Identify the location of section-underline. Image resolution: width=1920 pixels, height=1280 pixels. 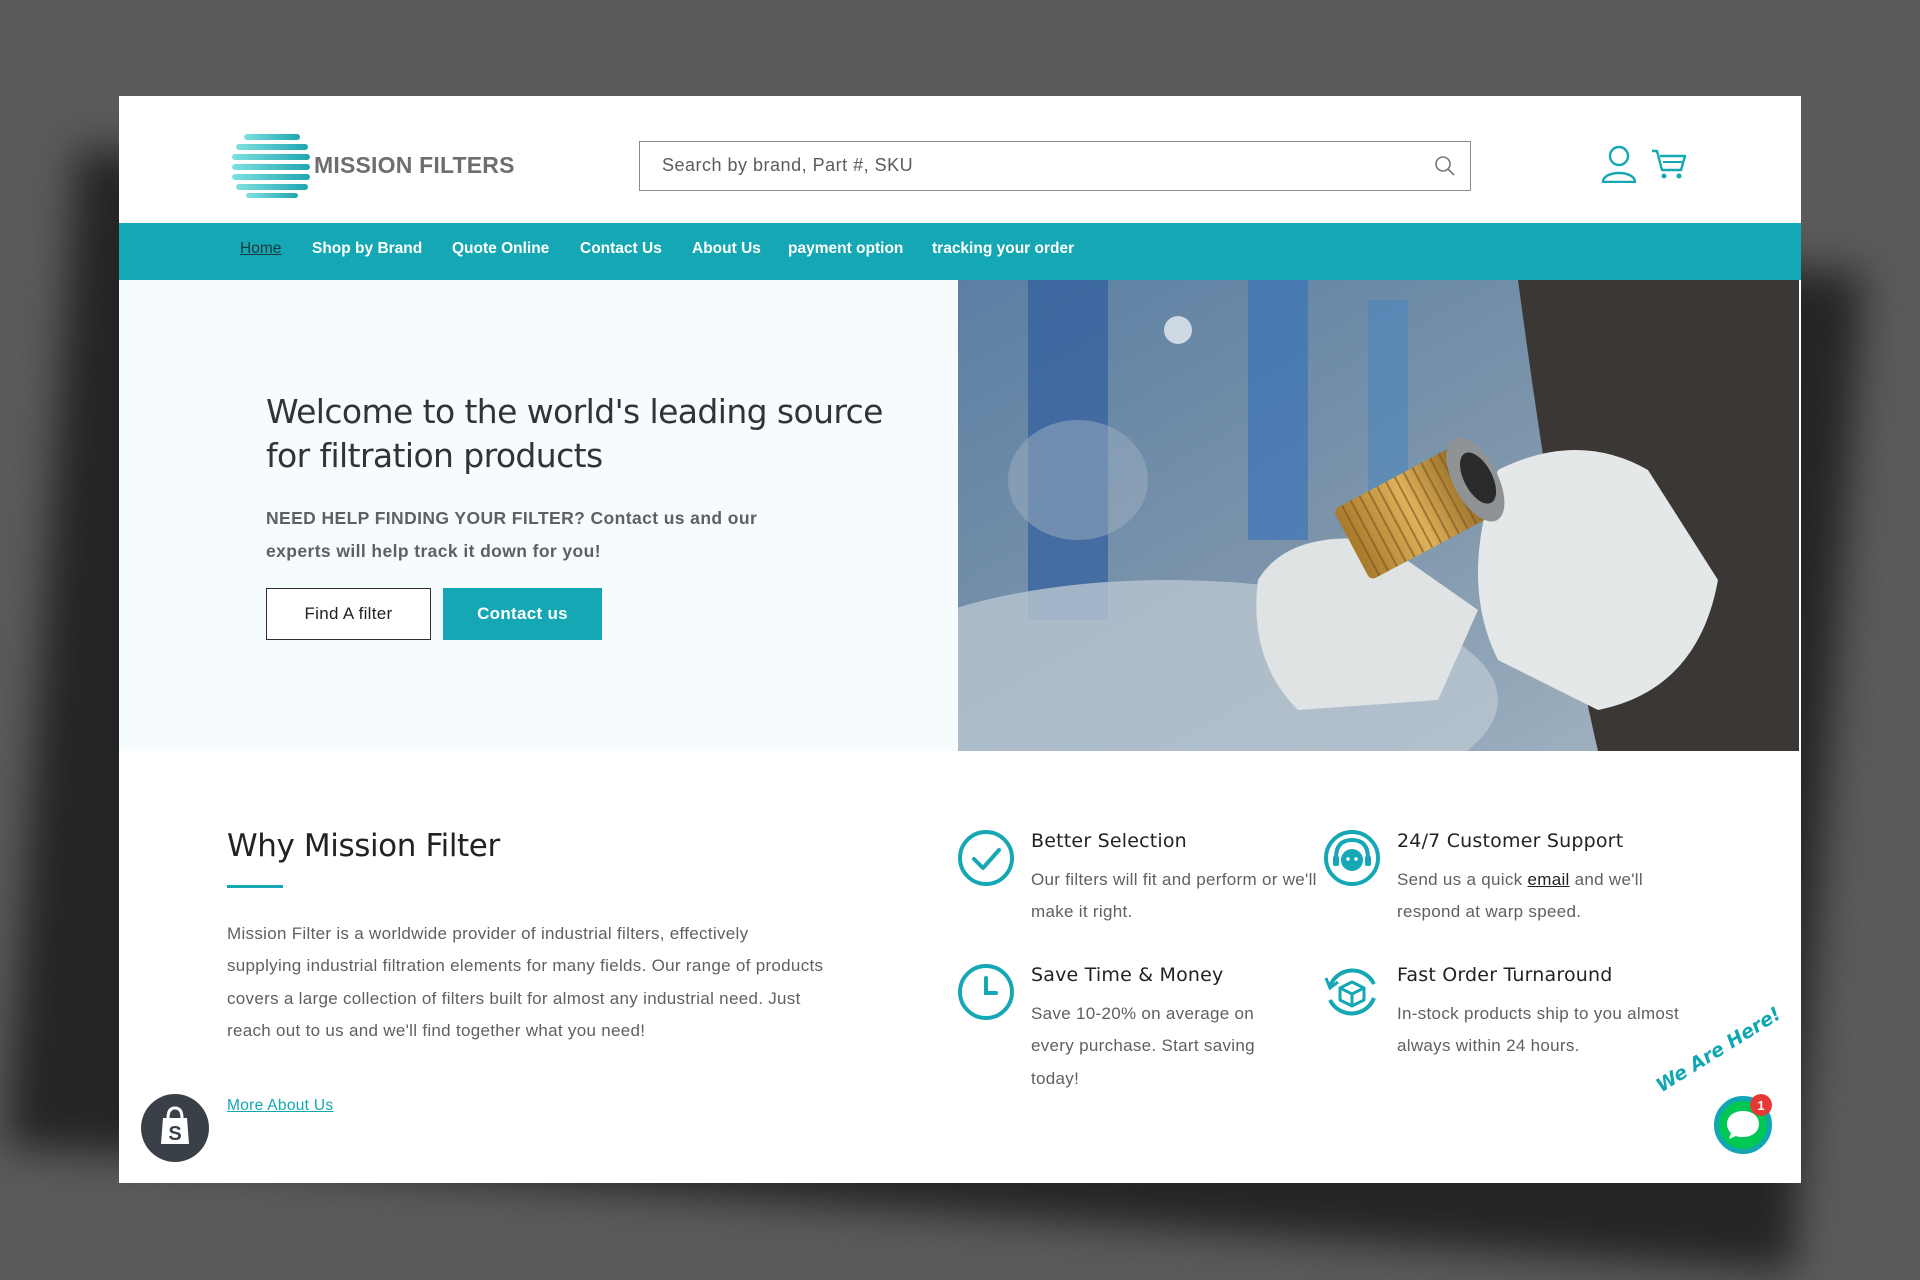
(255, 886).